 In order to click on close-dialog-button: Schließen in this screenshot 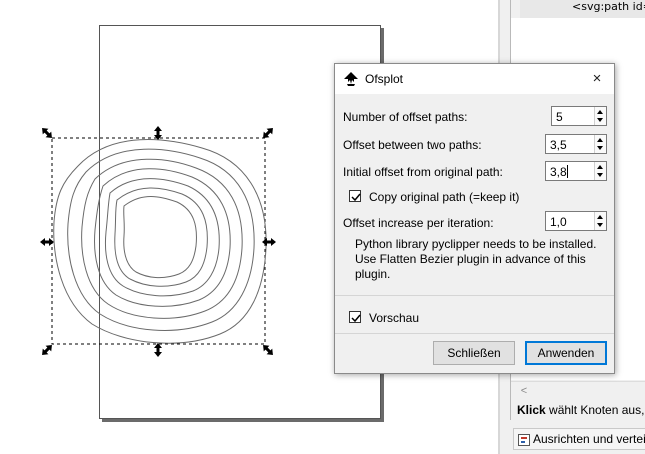, I will do `click(474, 353)`.